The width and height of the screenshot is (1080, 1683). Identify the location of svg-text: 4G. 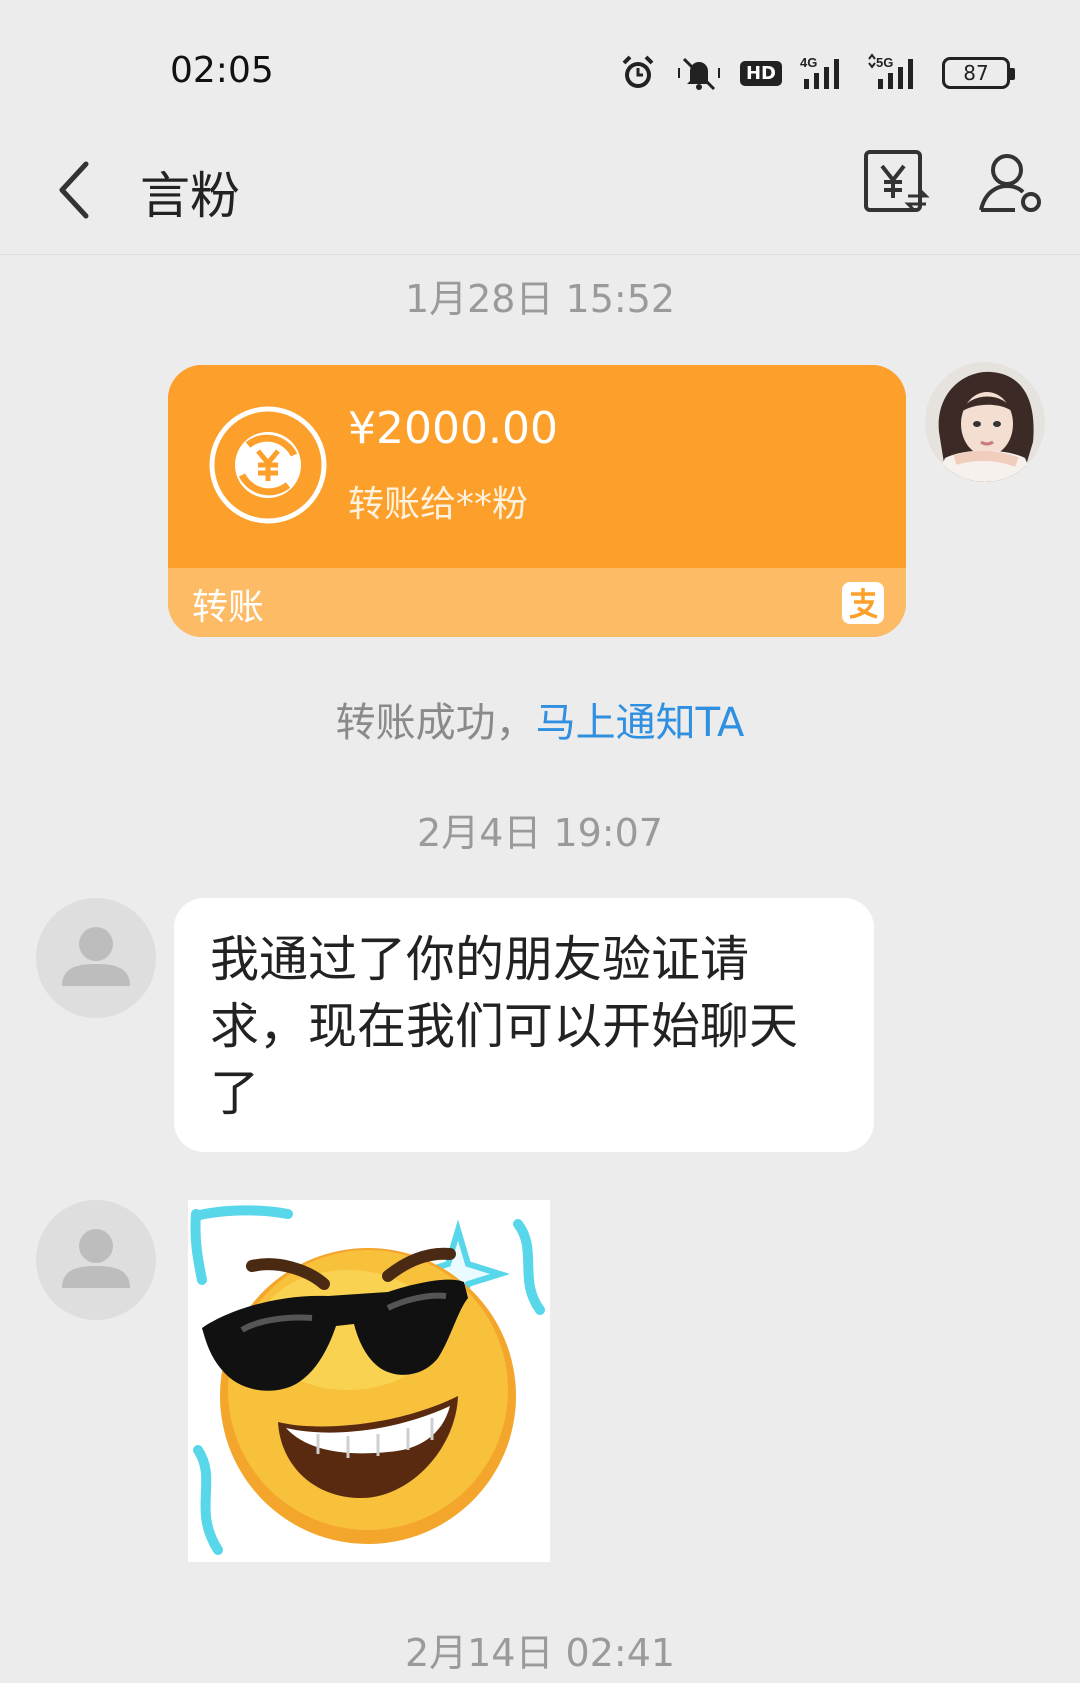
(808, 62).